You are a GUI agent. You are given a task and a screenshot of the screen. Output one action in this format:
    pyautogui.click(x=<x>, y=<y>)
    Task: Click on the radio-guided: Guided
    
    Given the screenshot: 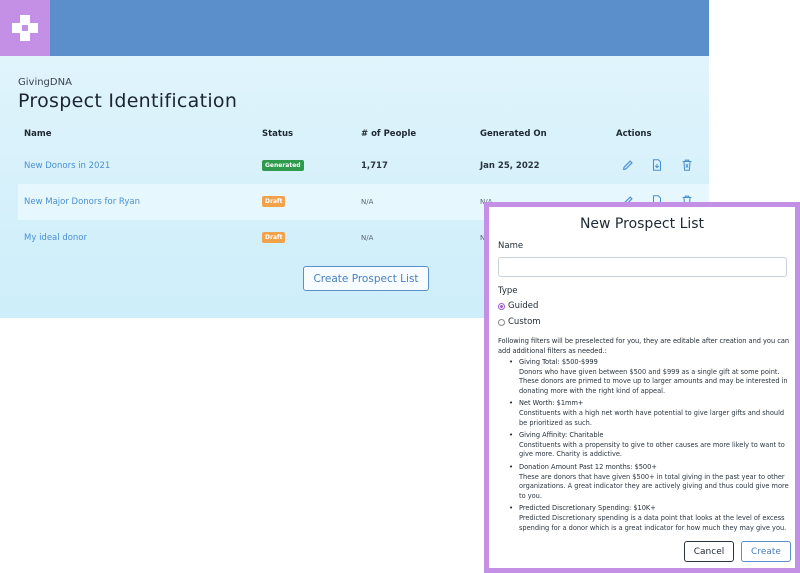 What is the action you would take?
    pyautogui.click(x=518, y=306)
    